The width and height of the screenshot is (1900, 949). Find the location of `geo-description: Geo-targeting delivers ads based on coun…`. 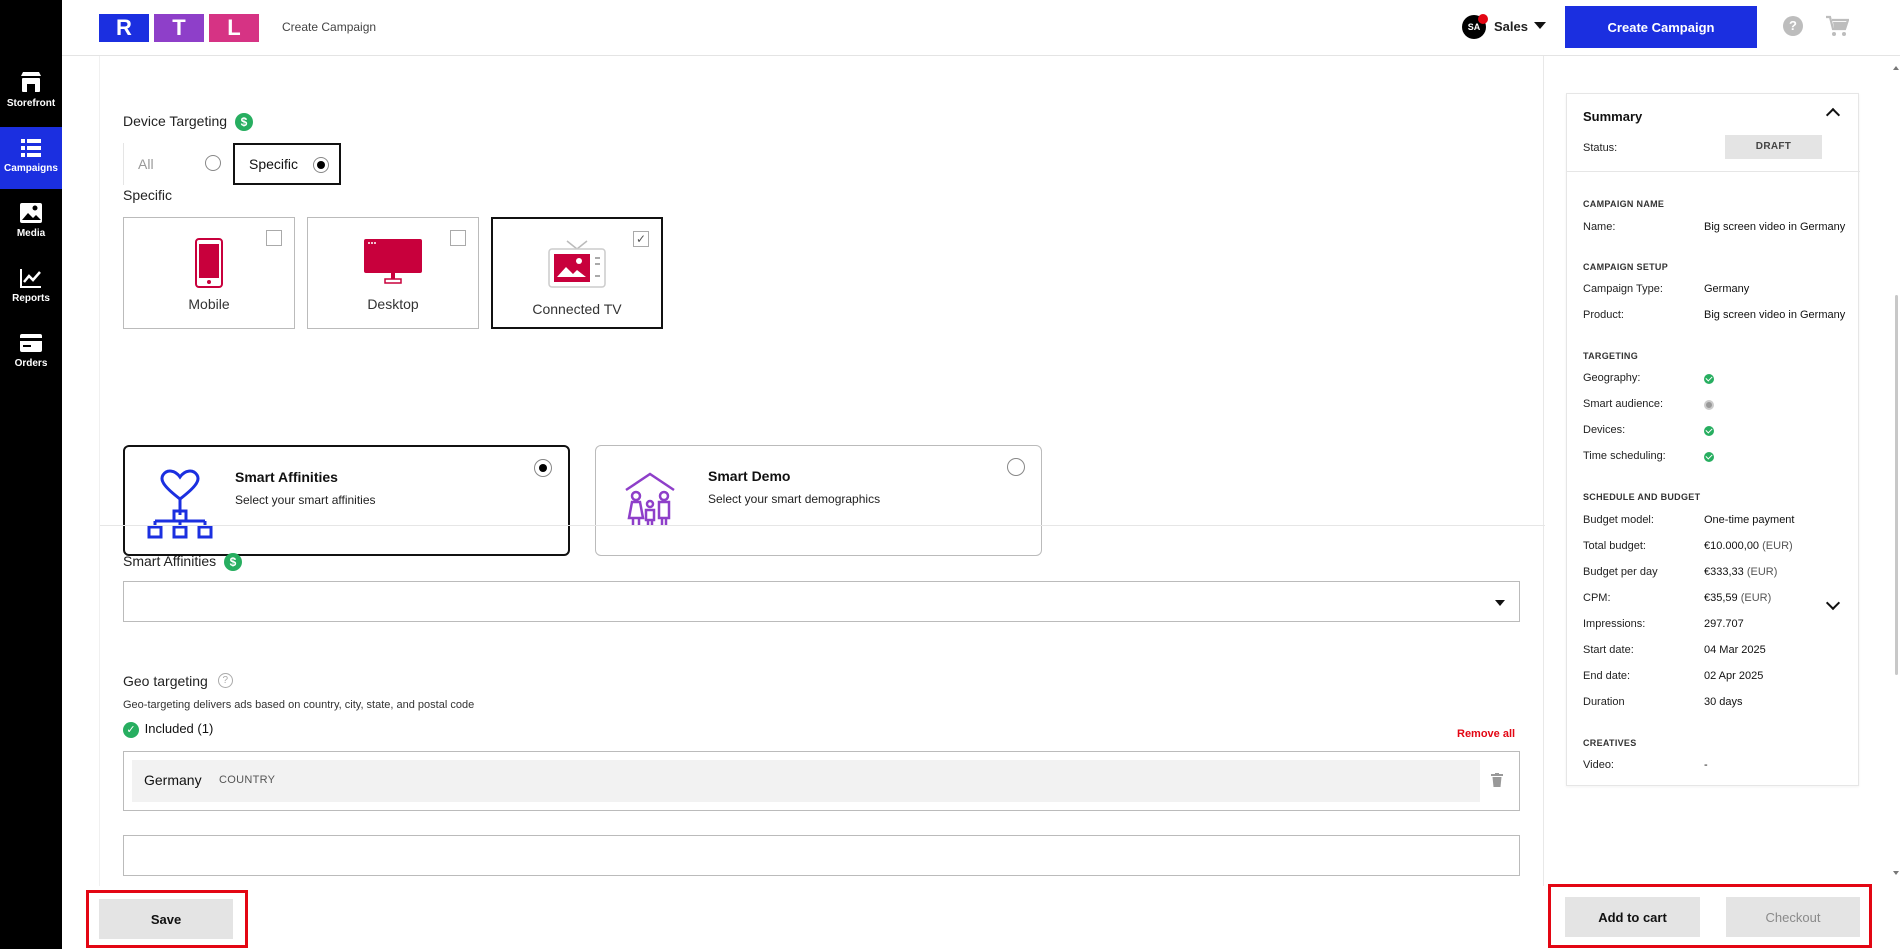

geo-description: Geo-targeting delivers ads based on coun… is located at coordinates (299, 705).